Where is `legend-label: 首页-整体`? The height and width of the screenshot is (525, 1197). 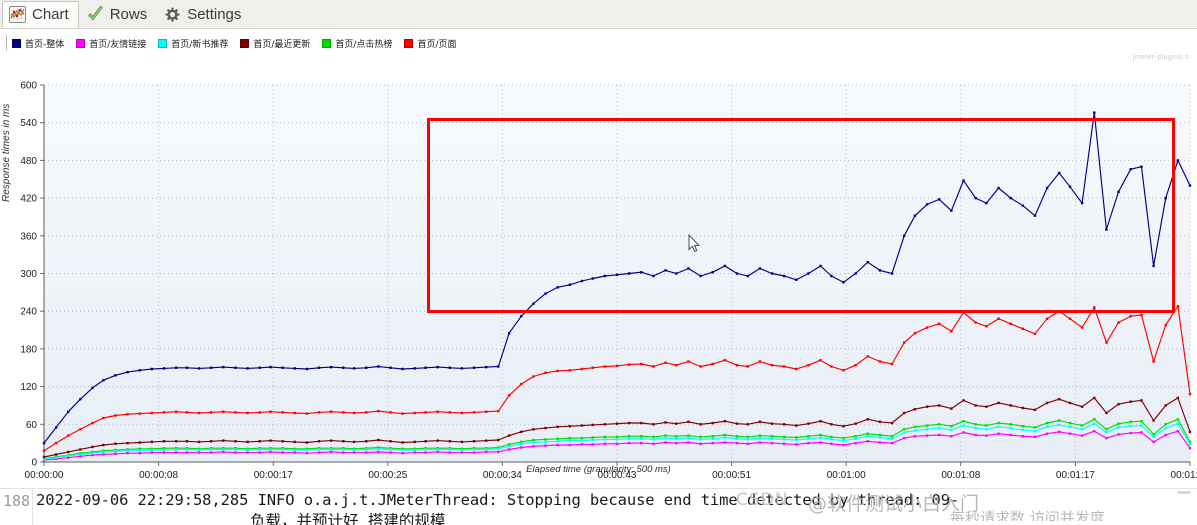 legend-label: 首页-整体 is located at coordinates (45, 44).